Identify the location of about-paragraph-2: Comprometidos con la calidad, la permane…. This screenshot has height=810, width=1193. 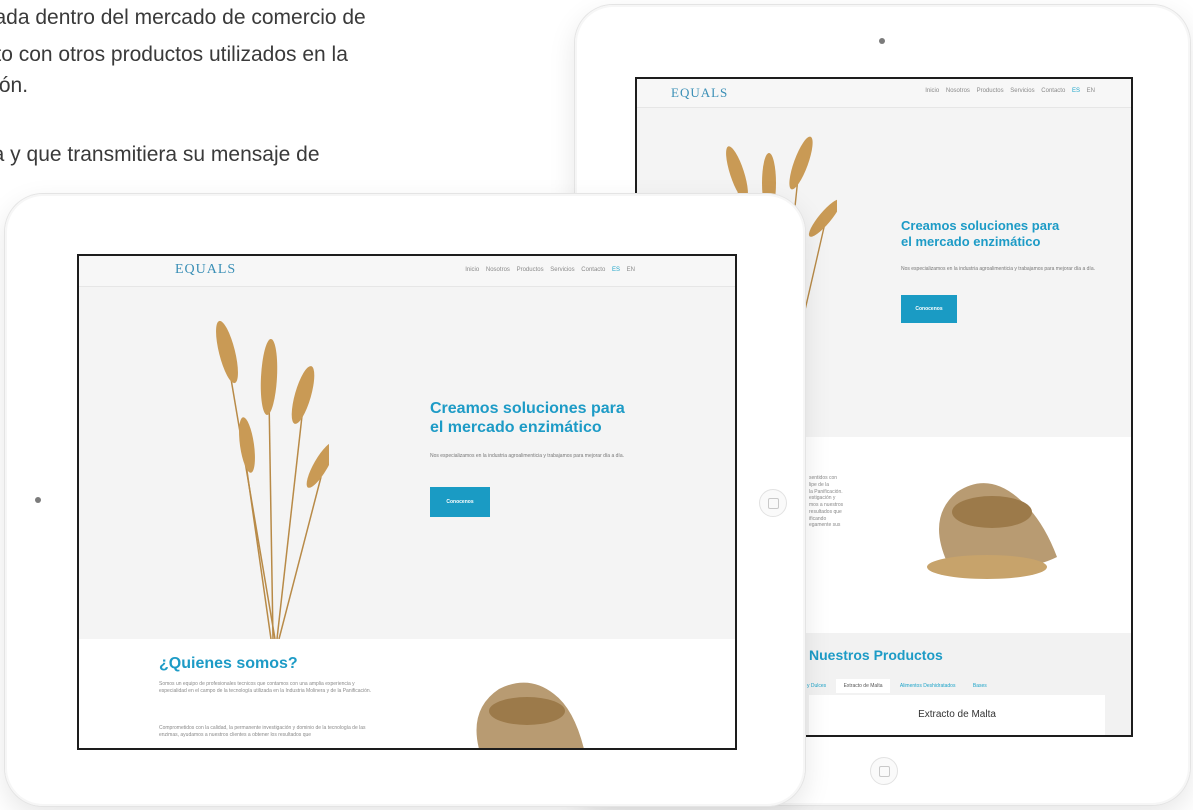
(262, 731).